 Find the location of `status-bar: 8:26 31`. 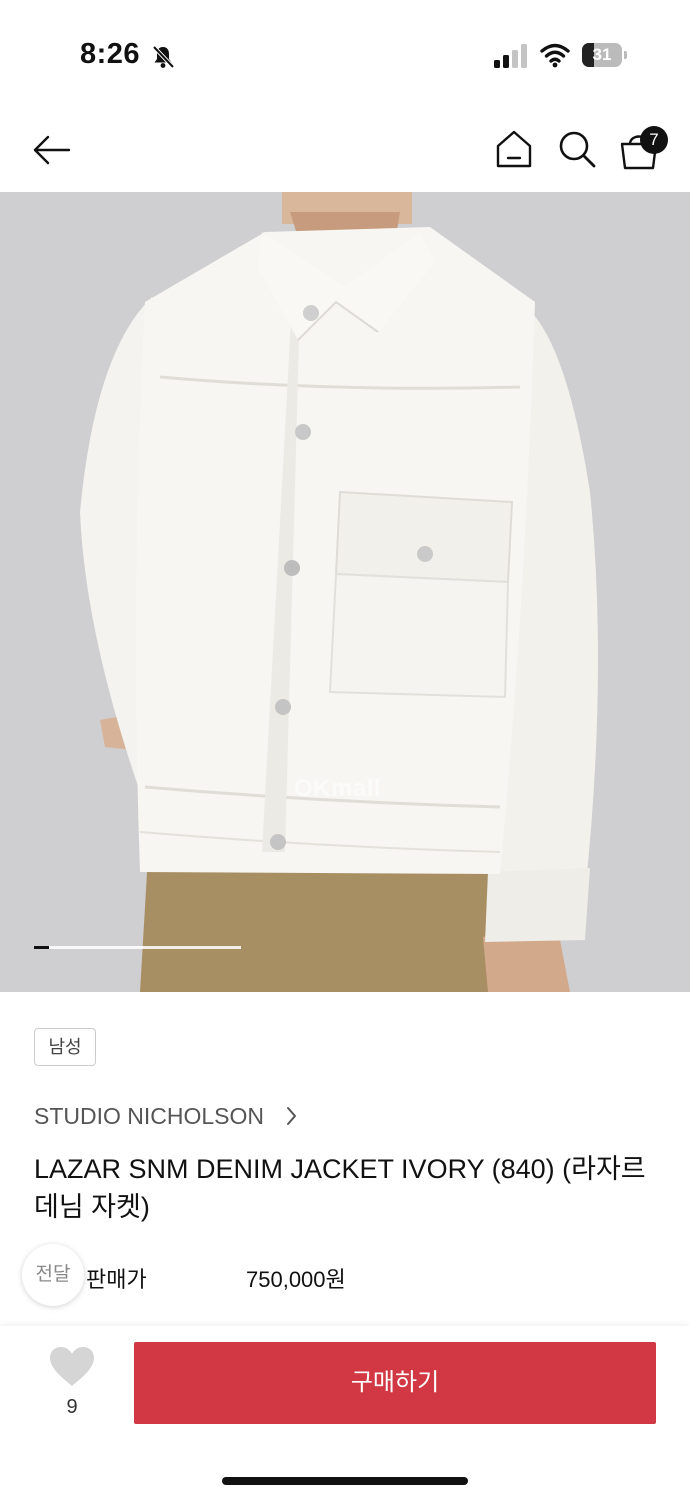

status-bar: 8:26 31 is located at coordinates (345, 55).